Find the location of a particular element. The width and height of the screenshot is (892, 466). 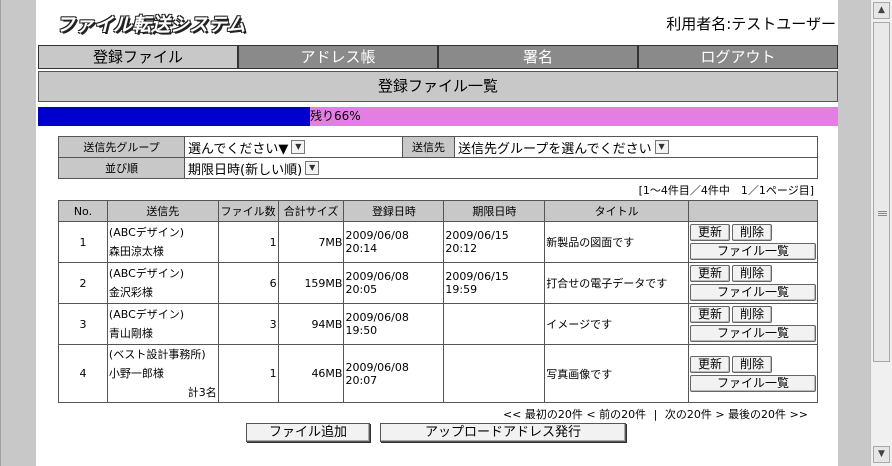

row-destination: (ABCデザイン) 森田涼太様 is located at coordinates (162, 242).